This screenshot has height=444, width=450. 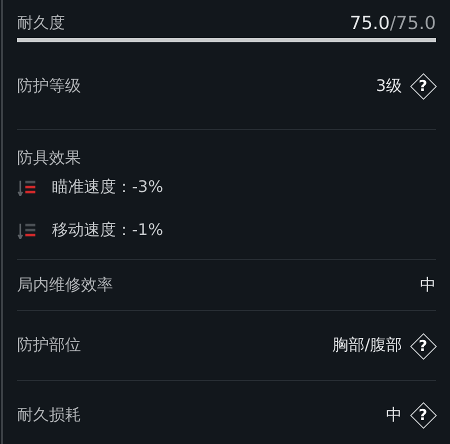 I want to click on durability-label: 耐久度, so click(x=41, y=23).